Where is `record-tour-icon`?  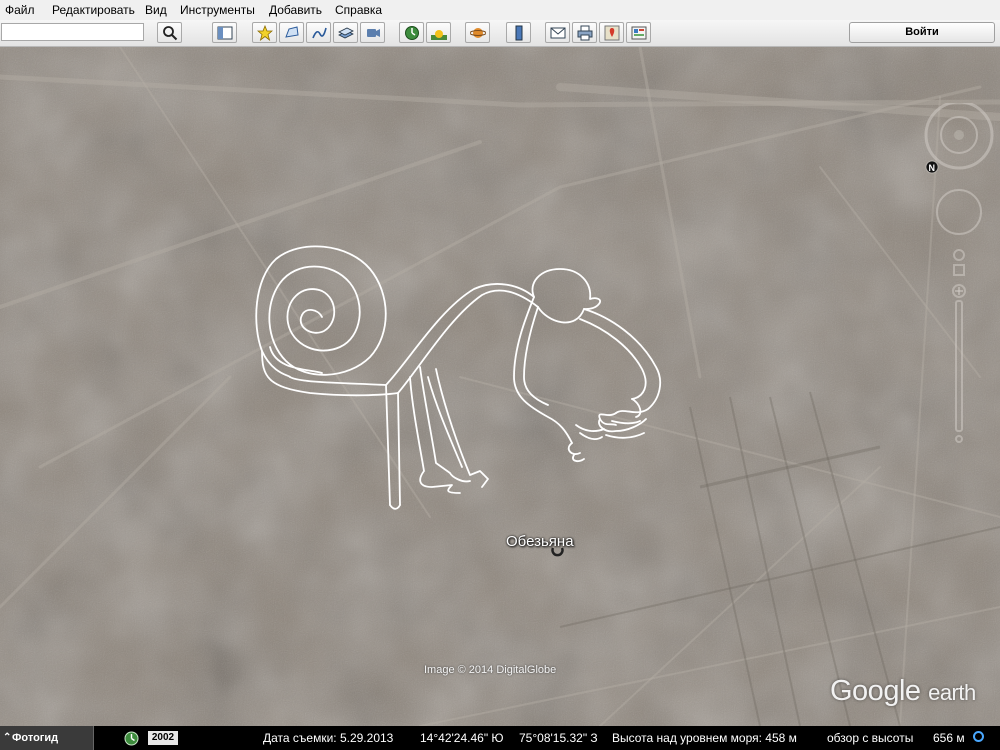 record-tour-icon is located at coordinates (373, 33).